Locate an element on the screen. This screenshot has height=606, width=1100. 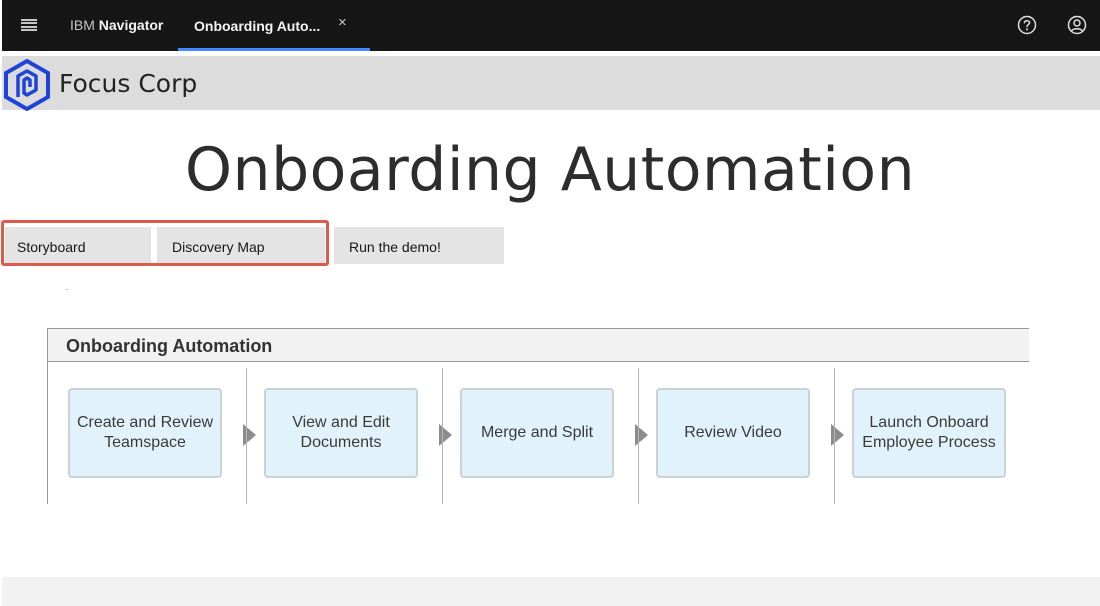
diagram-left-border is located at coordinates (47, 433).